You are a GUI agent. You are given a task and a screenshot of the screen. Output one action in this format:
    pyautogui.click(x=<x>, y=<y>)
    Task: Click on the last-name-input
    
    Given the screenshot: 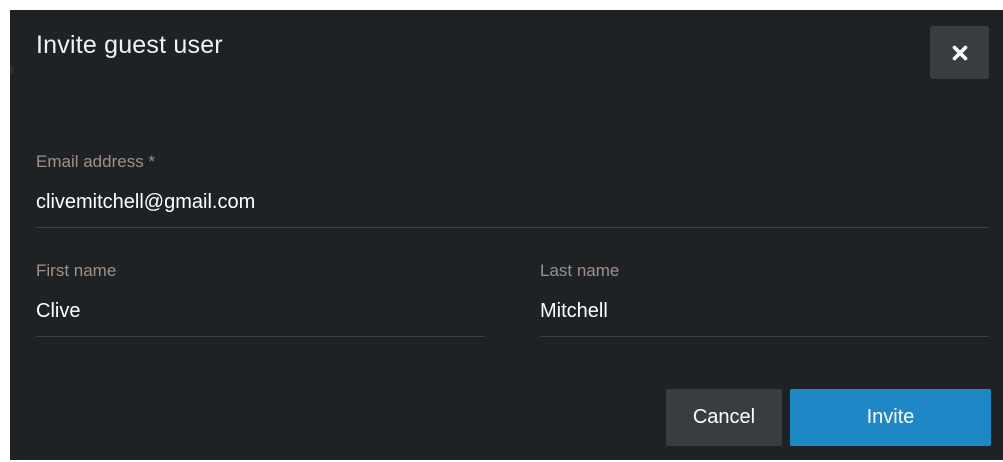 What is the action you would take?
    pyautogui.click(x=760, y=311)
    